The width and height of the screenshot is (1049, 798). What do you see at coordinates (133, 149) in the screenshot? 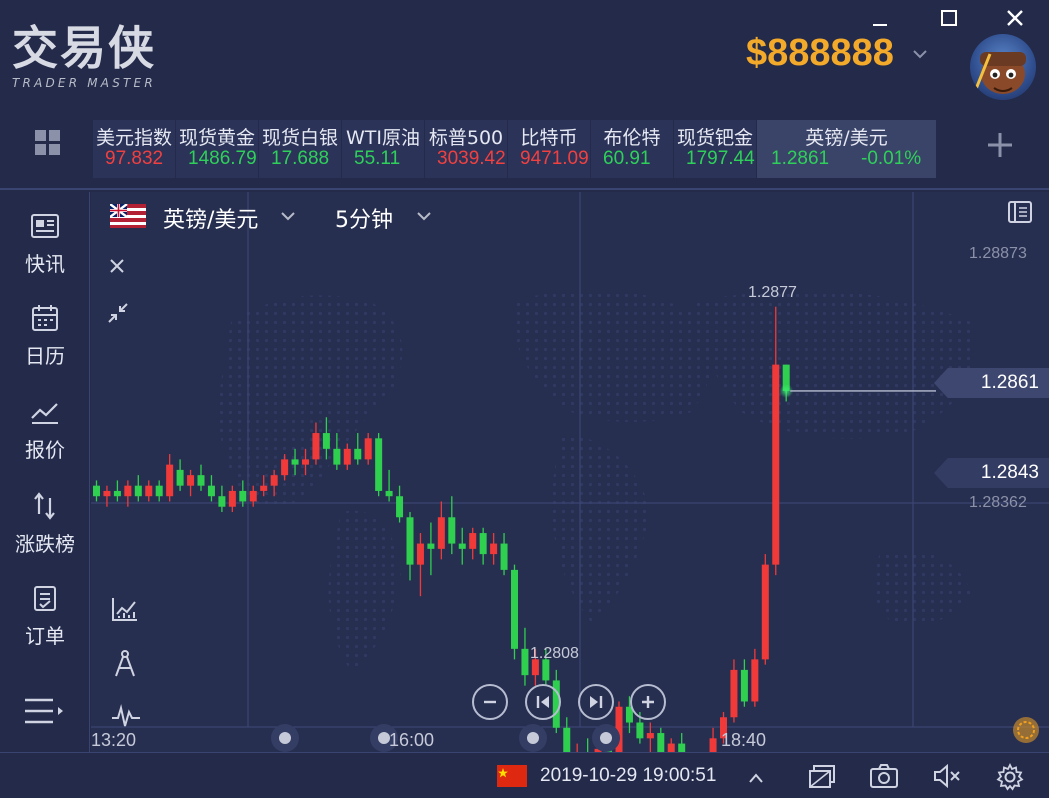
I see `ticker-item: 美元指数 97.832` at bounding box center [133, 149].